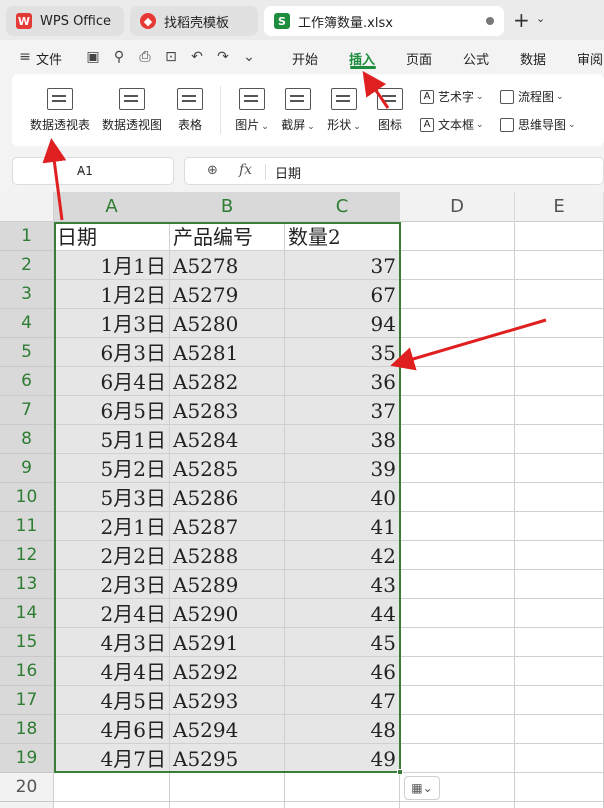 The width and height of the screenshot is (604, 808). I want to click on quick-access-dropdown-icon: ⌄, so click(249, 57).